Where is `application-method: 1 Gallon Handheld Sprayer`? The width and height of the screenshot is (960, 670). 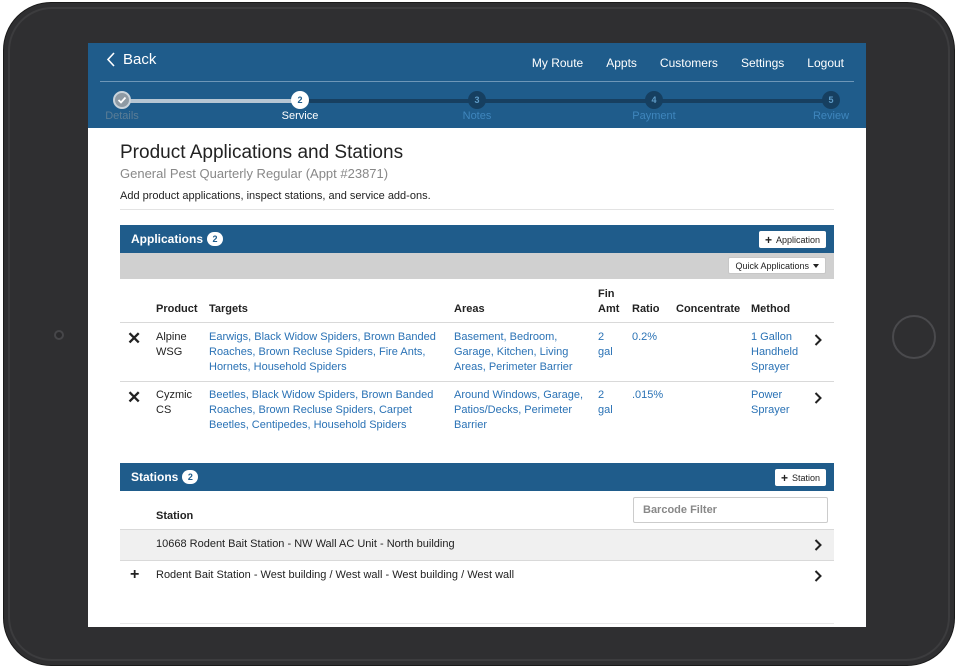 application-method: 1 Gallon Handheld Sprayer is located at coordinates (774, 352).